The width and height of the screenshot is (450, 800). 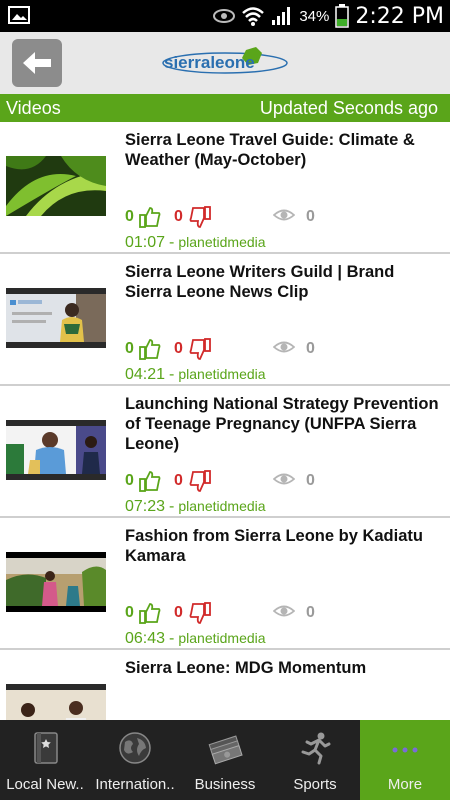 What do you see at coordinates (145, 638) in the screenshot?
I see `video-duration: 06:43` at bounding box center [145, 638].